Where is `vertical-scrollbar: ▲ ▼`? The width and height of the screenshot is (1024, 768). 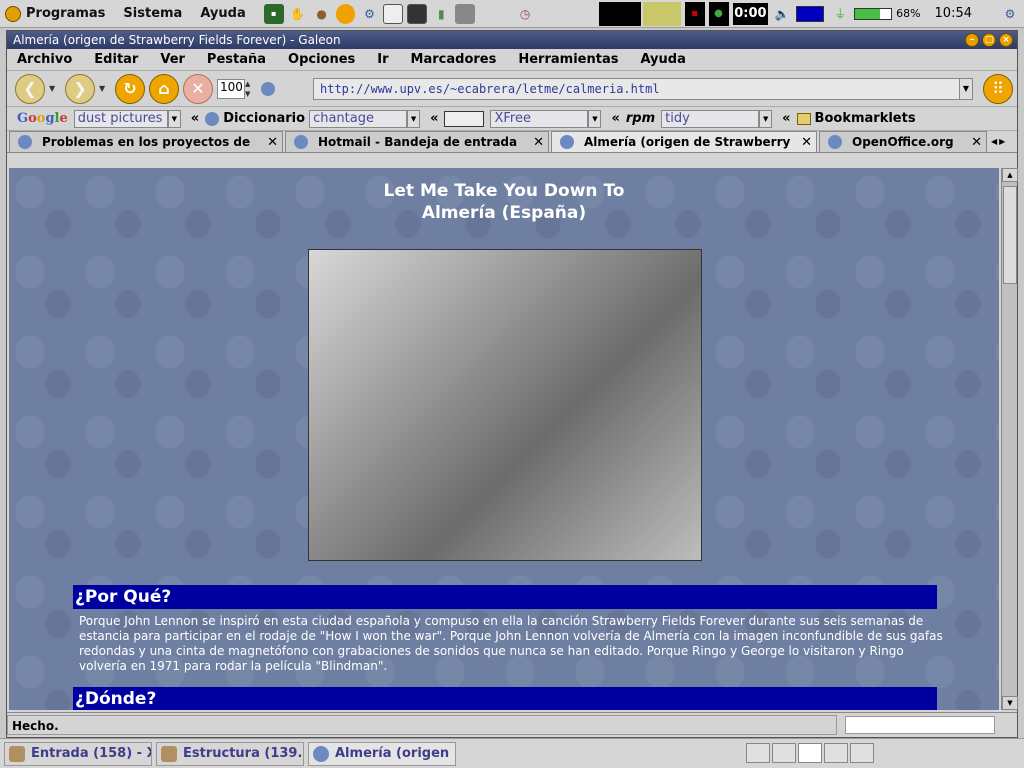
vertical-scrollbar: ▲ ▼ is located at coordinates (1009, 439).